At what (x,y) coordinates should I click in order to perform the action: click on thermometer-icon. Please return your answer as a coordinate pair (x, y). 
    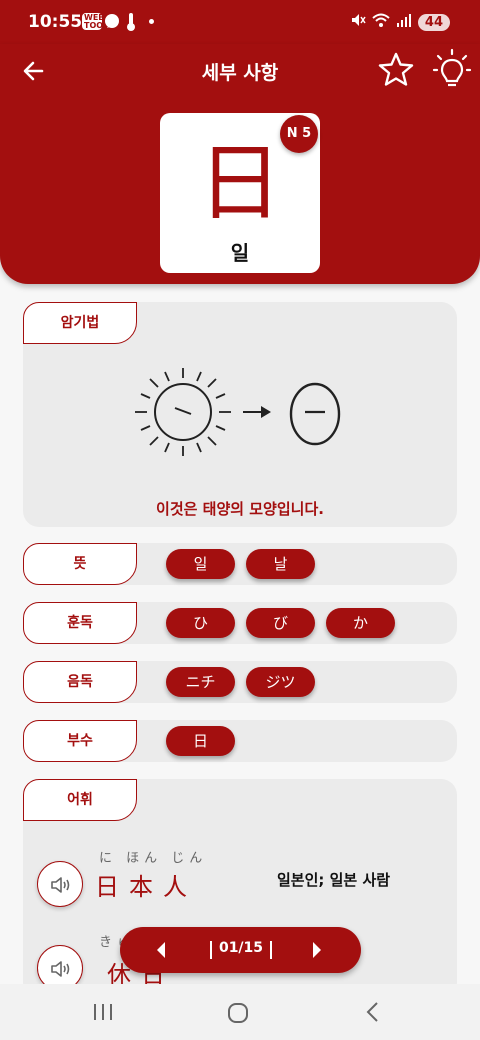
    Looking at the image, I should click on (131, 24).